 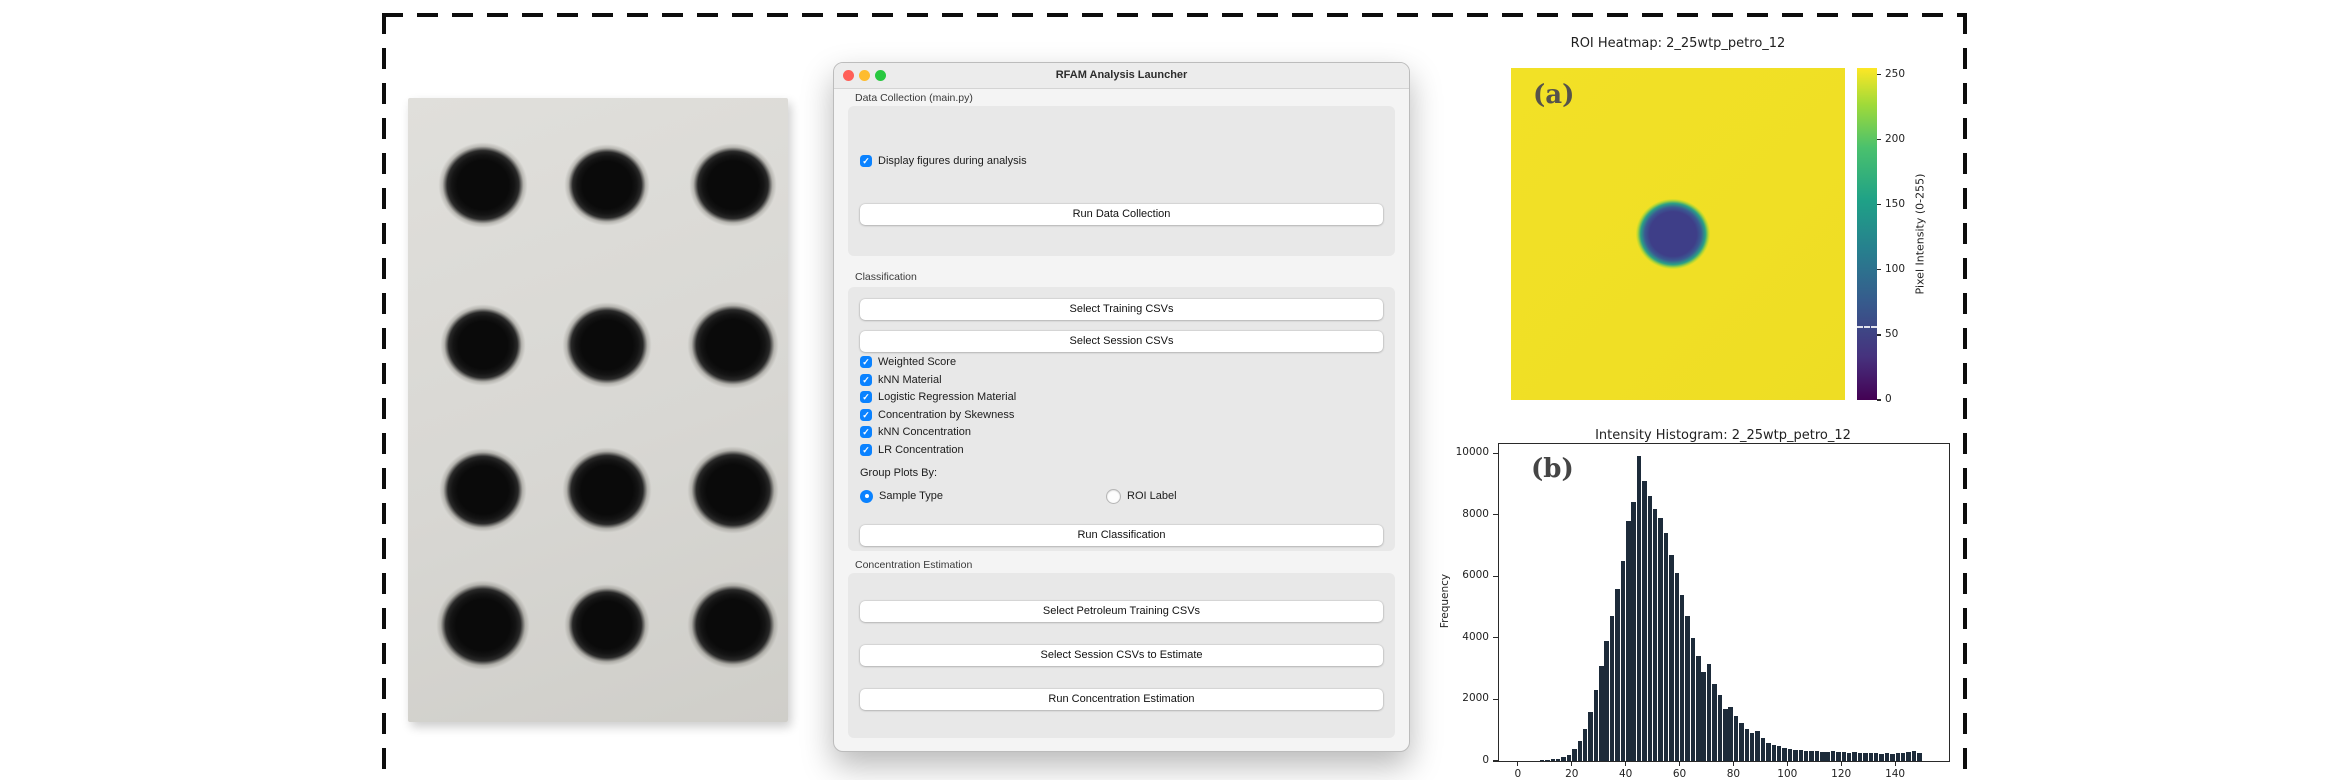 I want to click on minimize-window-button, so click(x=864, y=75).